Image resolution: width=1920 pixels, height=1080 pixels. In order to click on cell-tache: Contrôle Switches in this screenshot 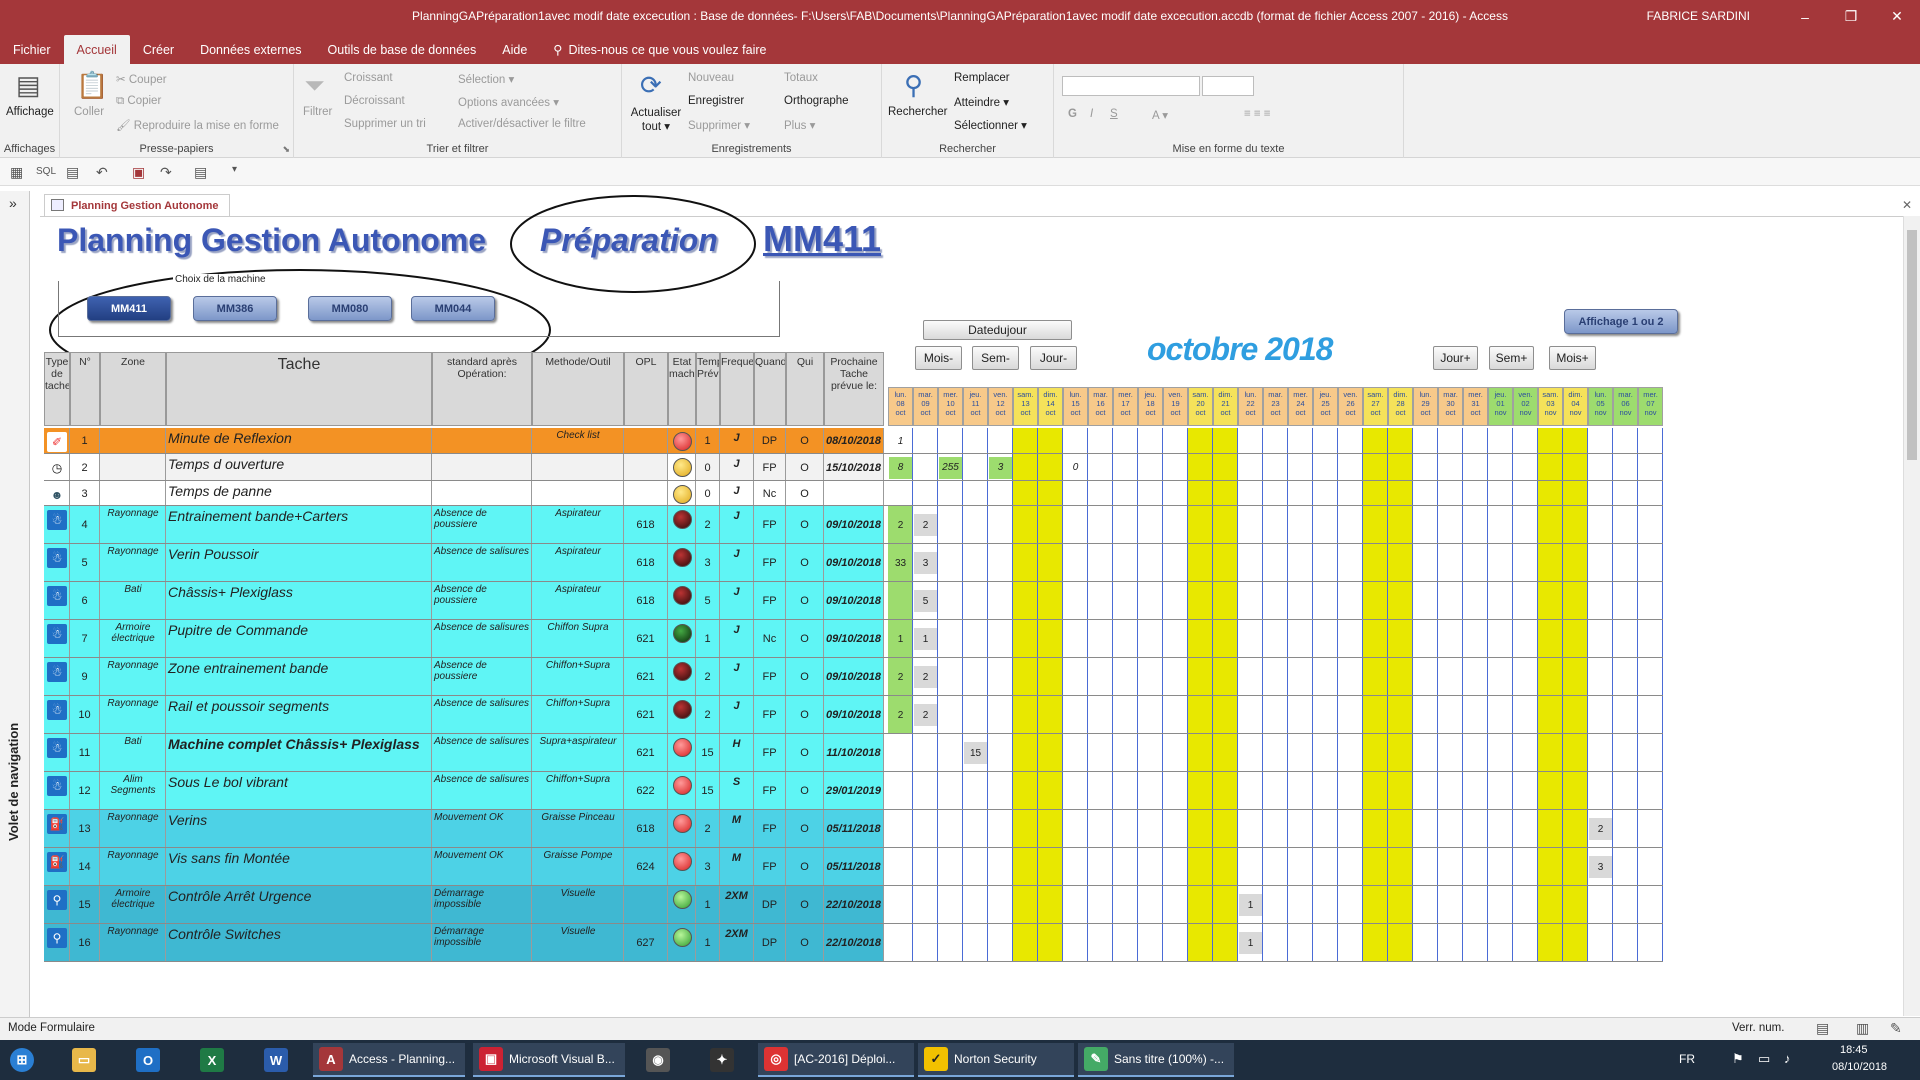, I will do `click(299, 942)`.